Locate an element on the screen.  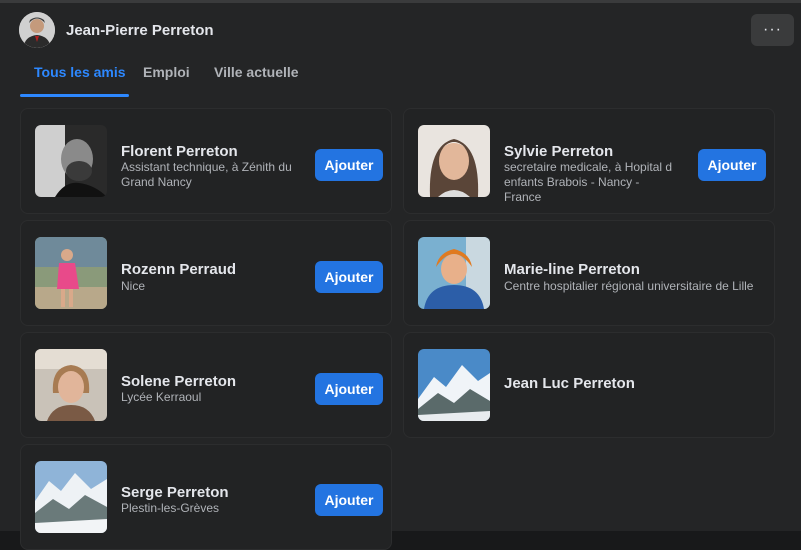
friend-card-jean-luc: Jean Luc Perreton is located at coordinates (589, 385).